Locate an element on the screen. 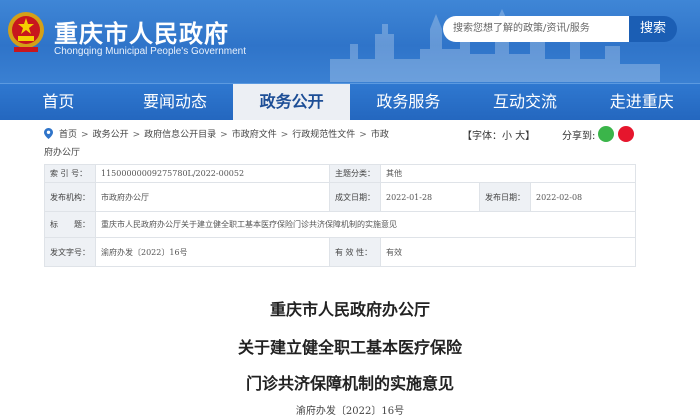 This screenshot has width=700, height=419. weibo-share-icon is located at coordinates (626, 134).